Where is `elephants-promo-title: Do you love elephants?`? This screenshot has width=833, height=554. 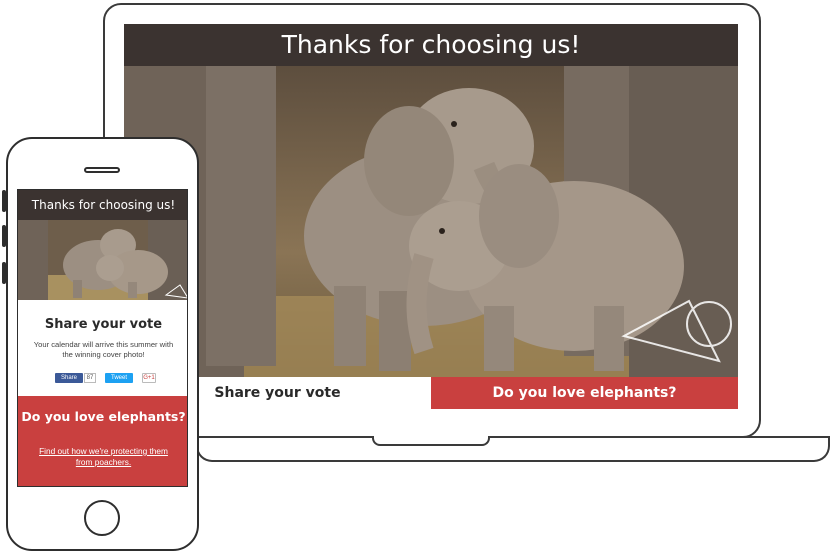 elephants-promo-title: Do you love elephants? is located at coordinates (103, 416).